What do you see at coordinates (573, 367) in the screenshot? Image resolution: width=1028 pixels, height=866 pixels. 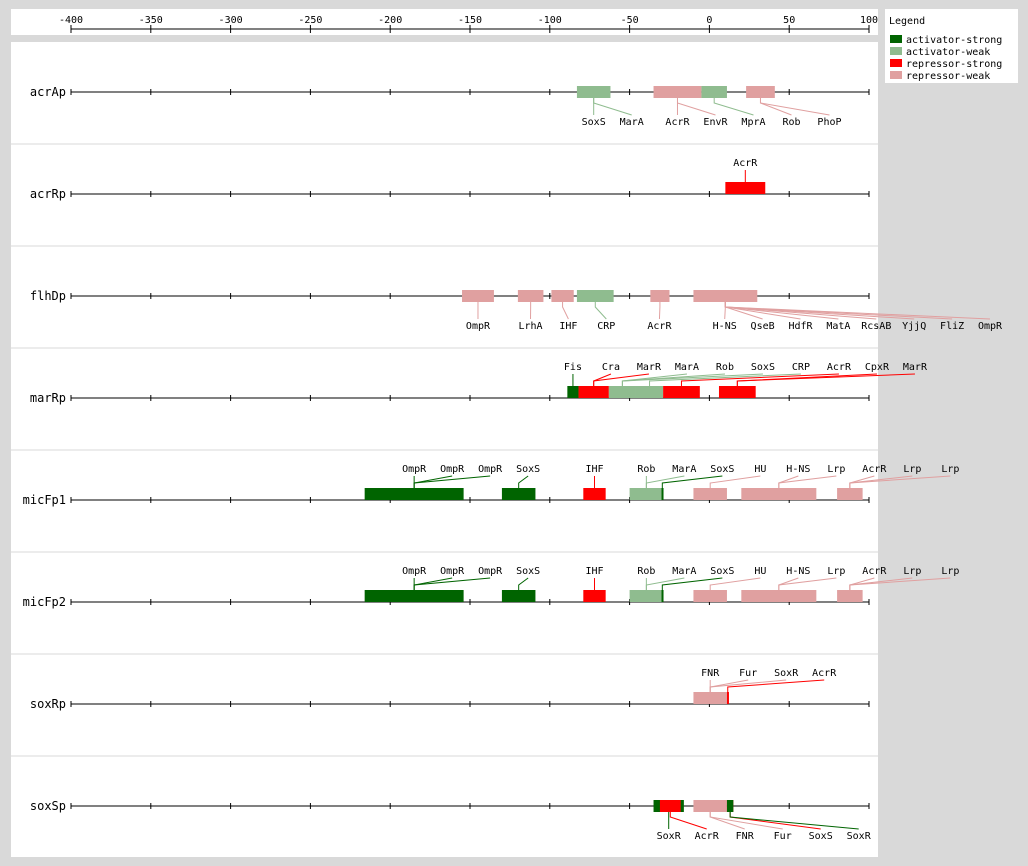 I see `tf-label: Fis` at bounding box center [573, 367].